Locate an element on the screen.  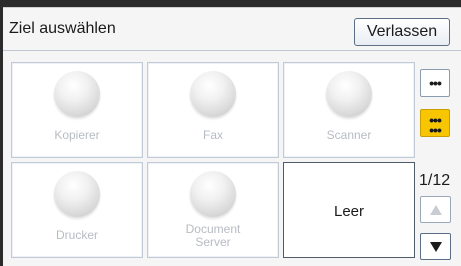
page-title: Ziel auswählen is located at coordinates (62, 28).